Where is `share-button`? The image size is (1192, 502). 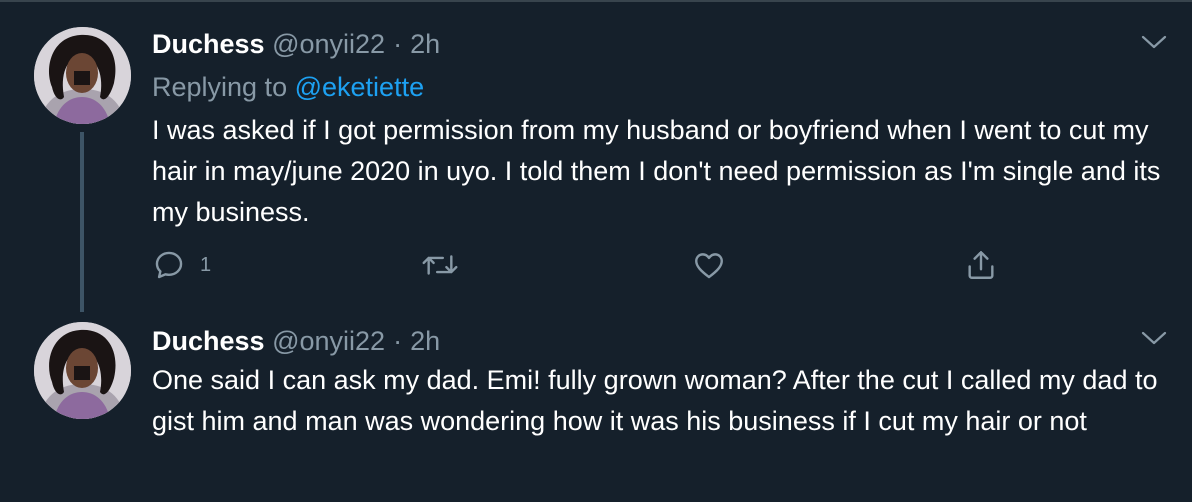
share-button is located at coordinates (981, 265).